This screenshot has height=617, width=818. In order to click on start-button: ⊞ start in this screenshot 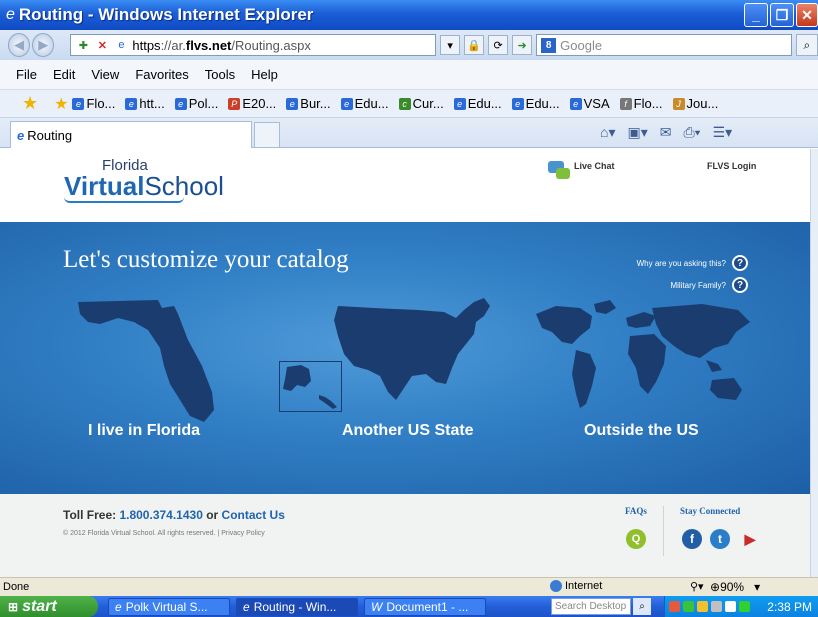, I will do `click(49, 606)`.